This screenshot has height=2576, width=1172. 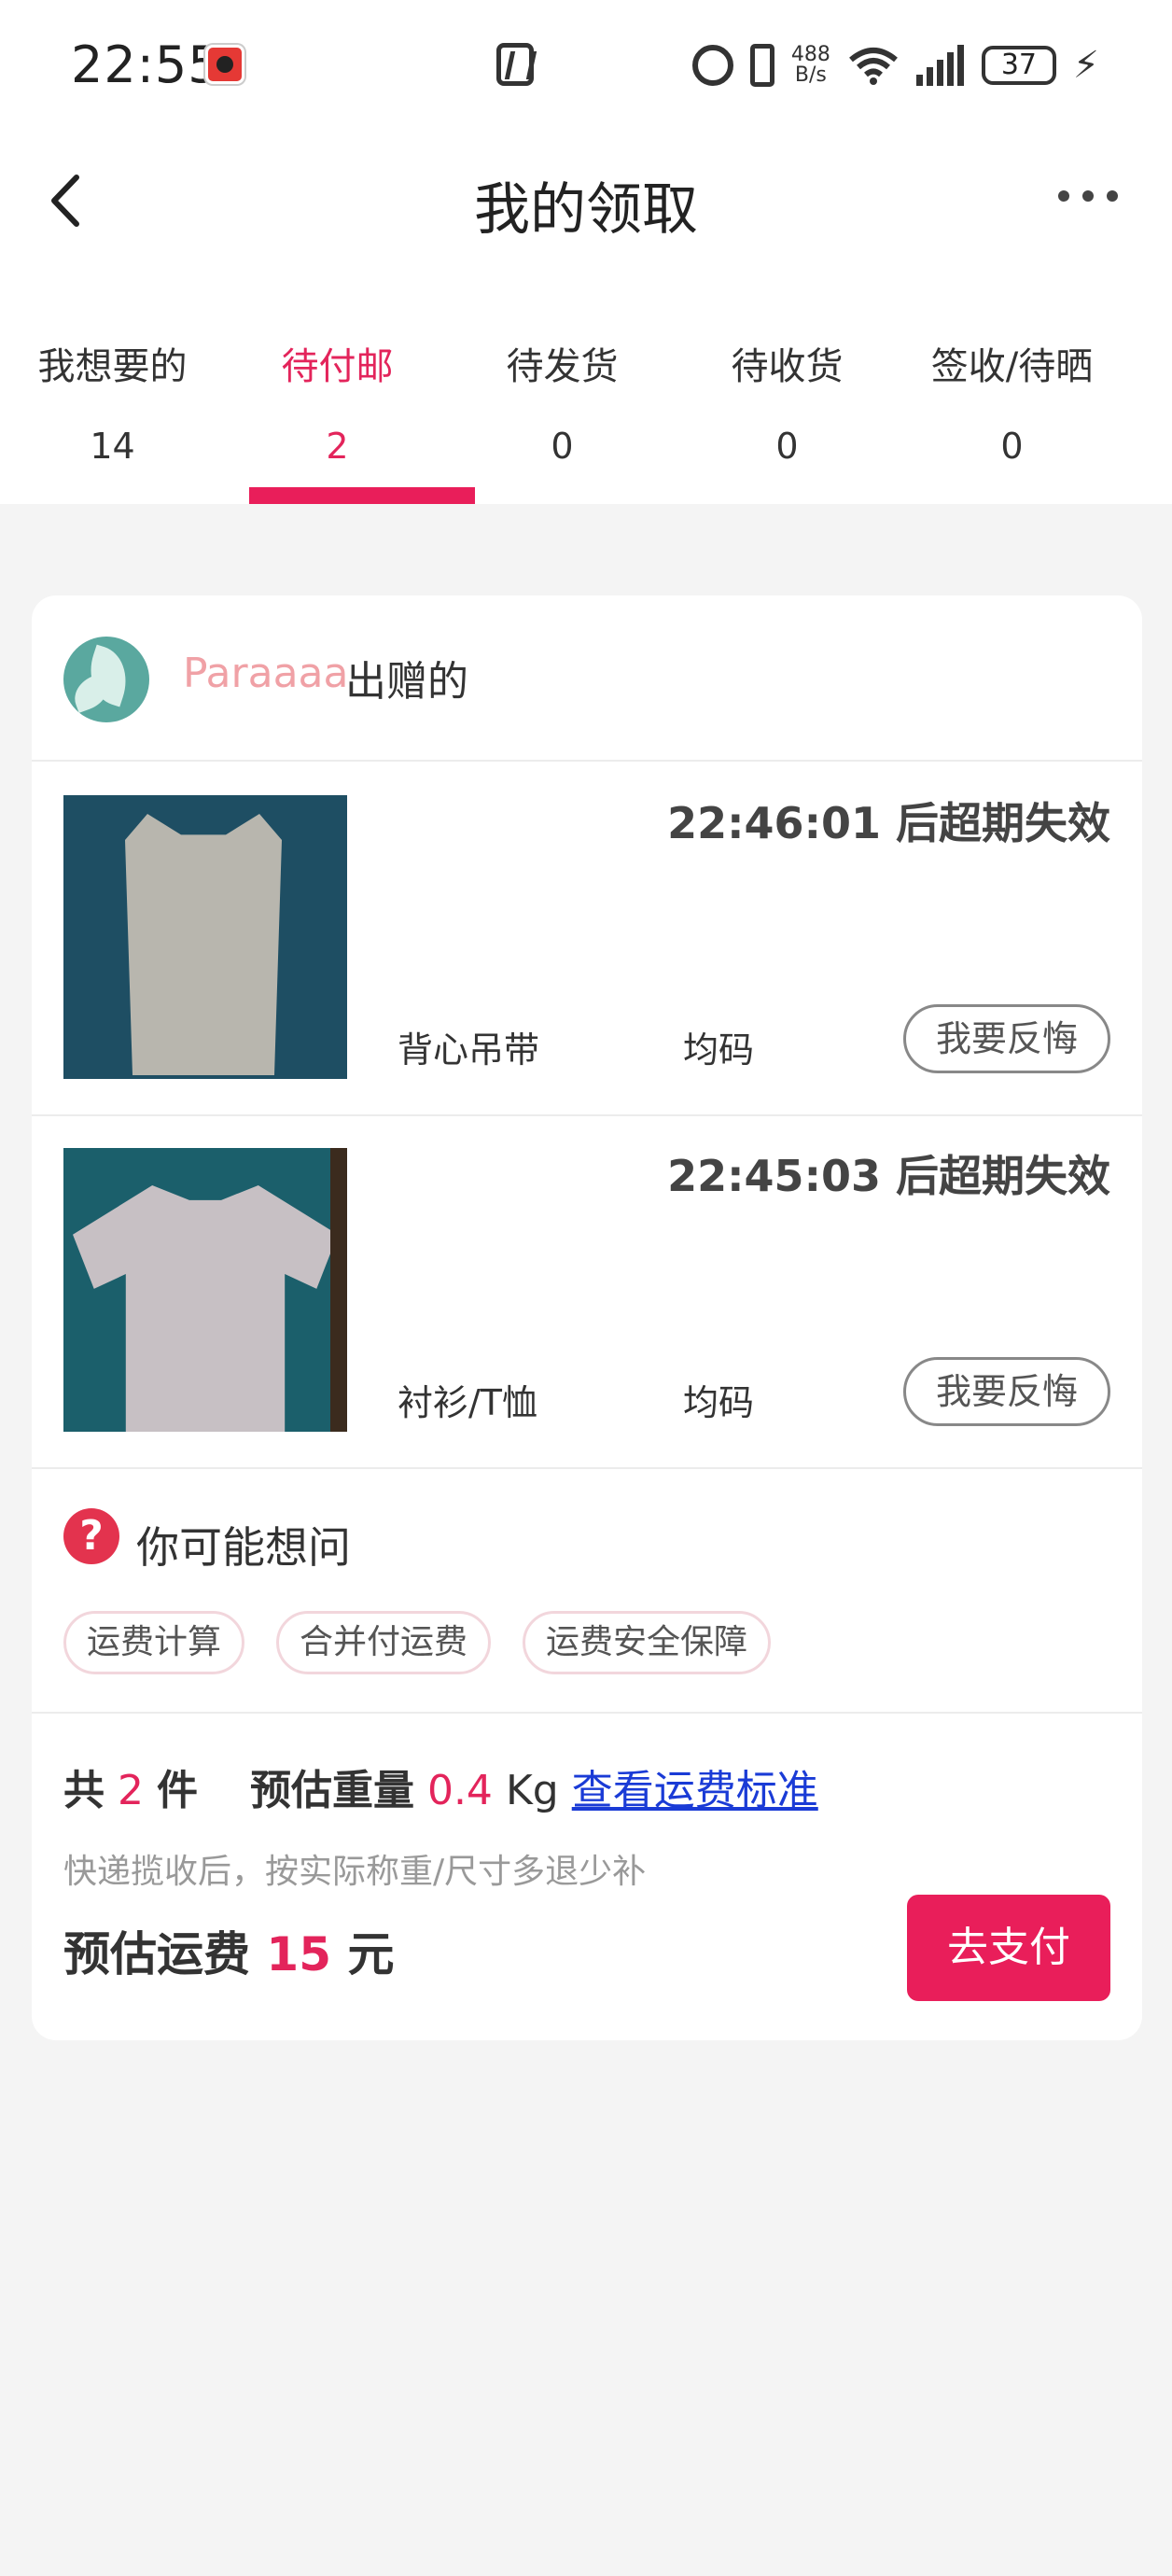 I want to click on app-notification-icon, so click(x=224, y=64).